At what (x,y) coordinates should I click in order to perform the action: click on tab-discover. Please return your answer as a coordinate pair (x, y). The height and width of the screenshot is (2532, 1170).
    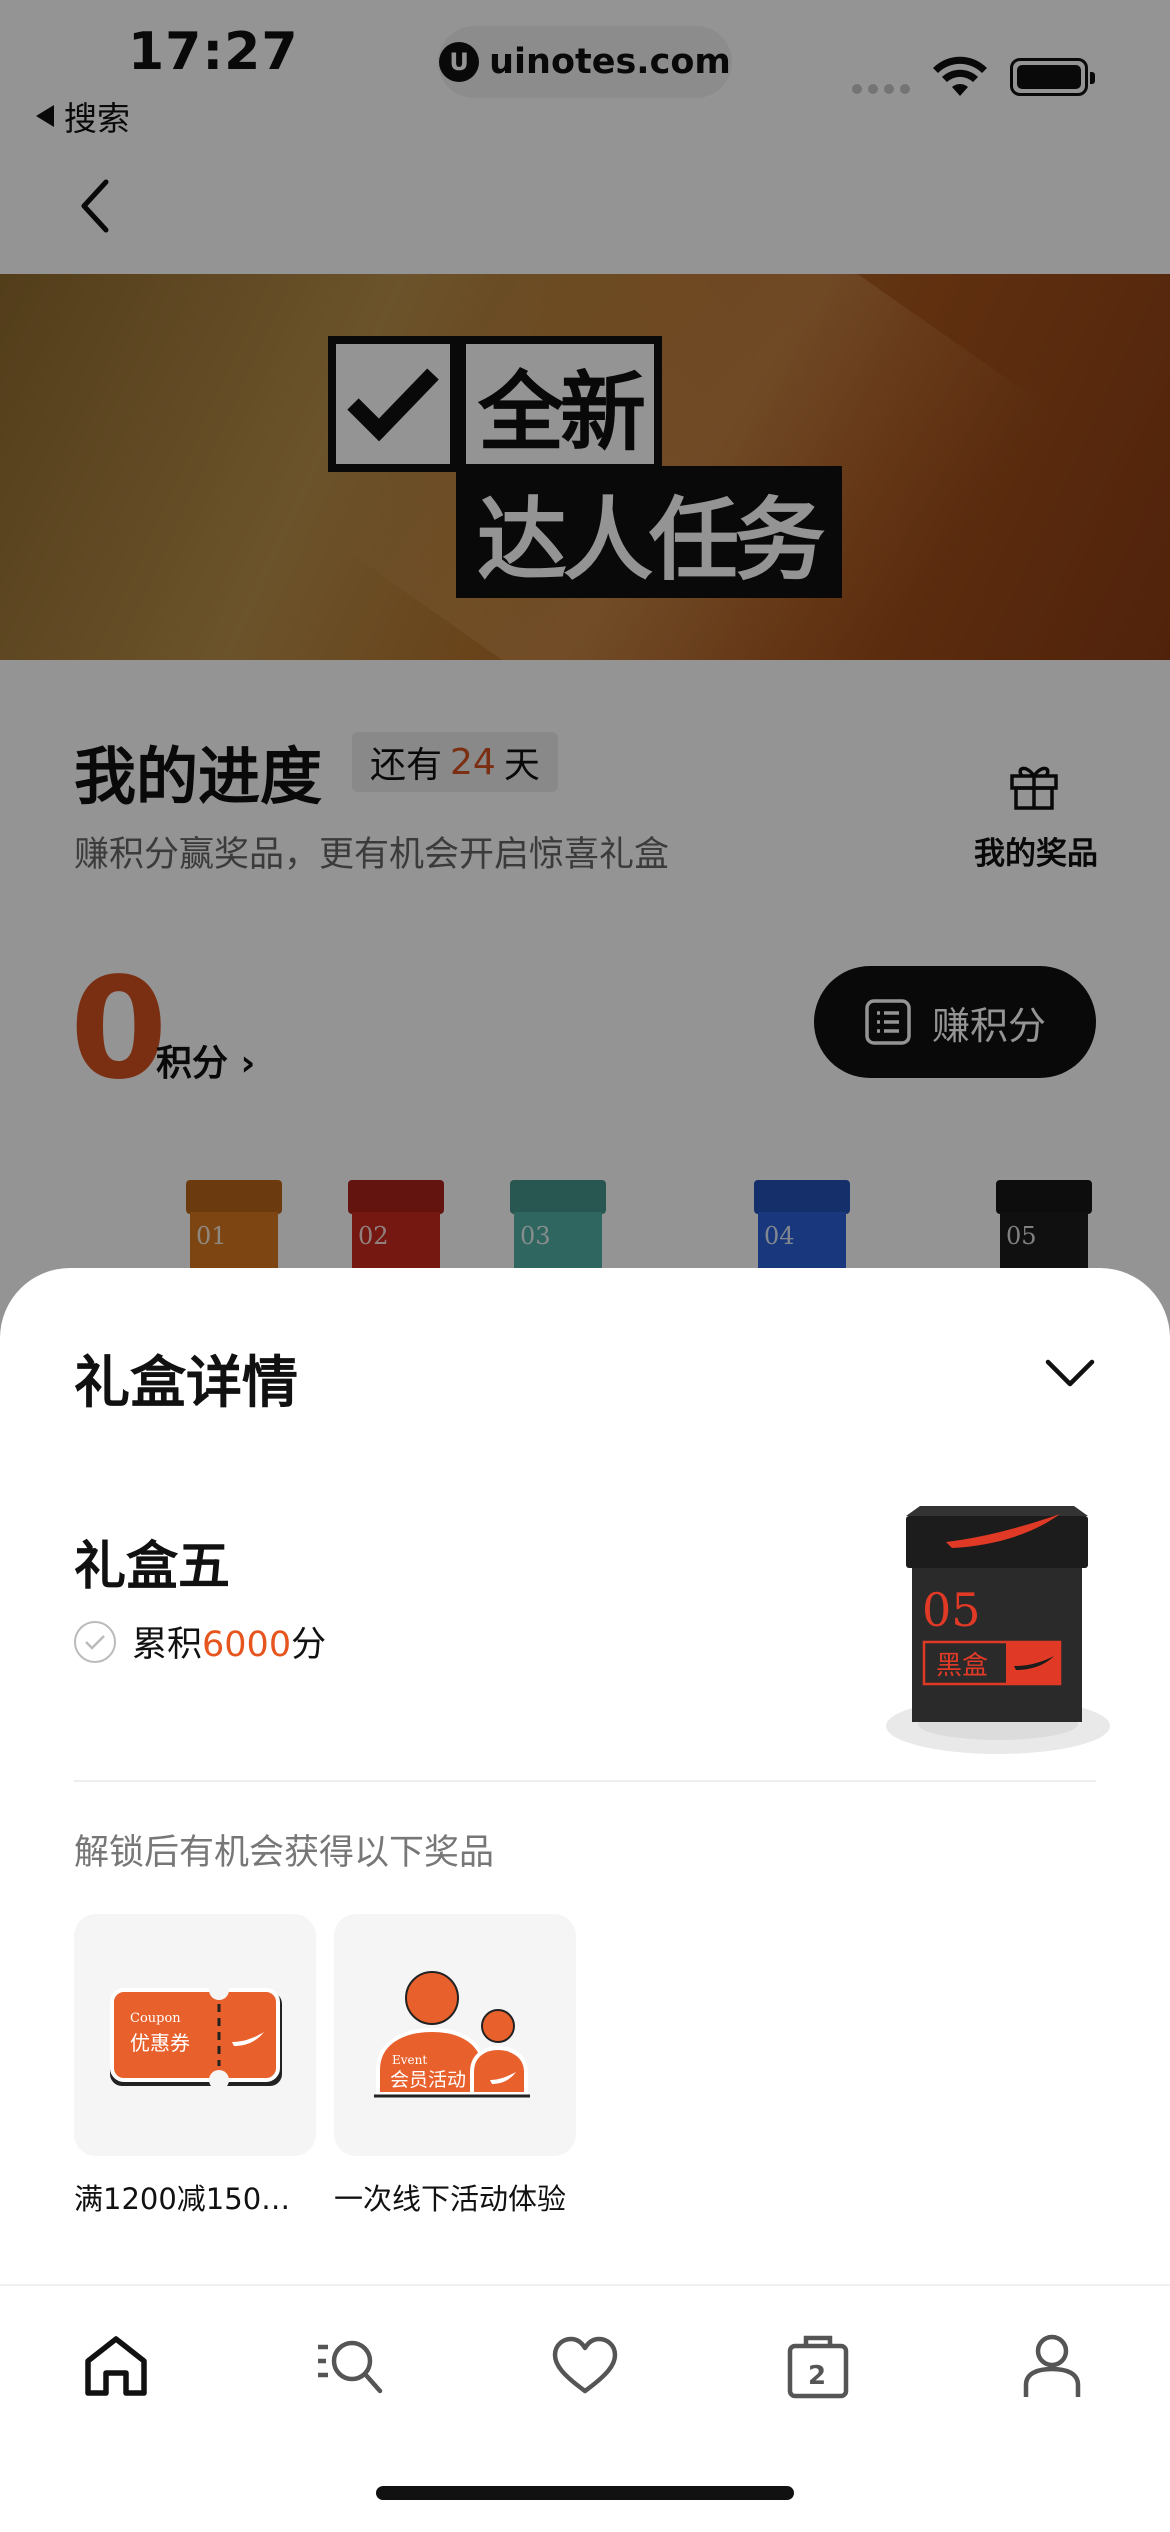
    Looking at the image, I should click on (350, 2366).